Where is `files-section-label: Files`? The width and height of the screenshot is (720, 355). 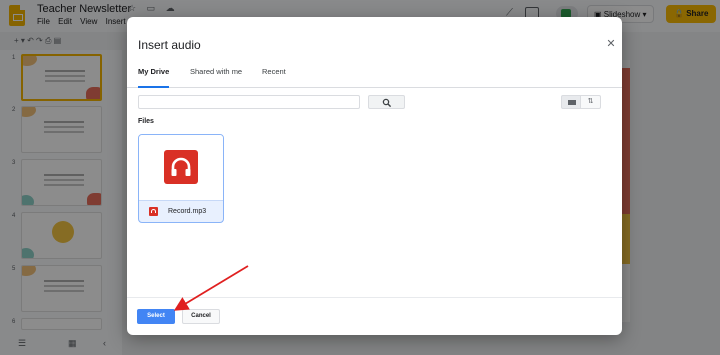
files-section-label: Files is located at coordinates (146, 121).